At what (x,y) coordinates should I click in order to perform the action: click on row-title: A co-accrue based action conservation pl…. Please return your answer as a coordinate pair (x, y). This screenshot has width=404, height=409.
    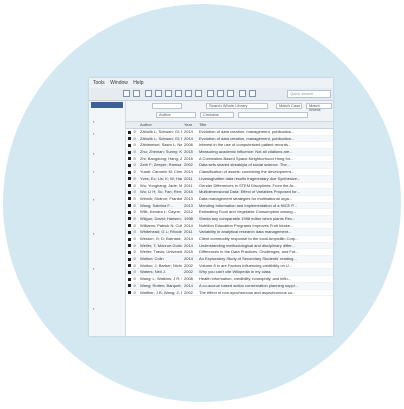
    Looking at the image, I should click on (248, 285).